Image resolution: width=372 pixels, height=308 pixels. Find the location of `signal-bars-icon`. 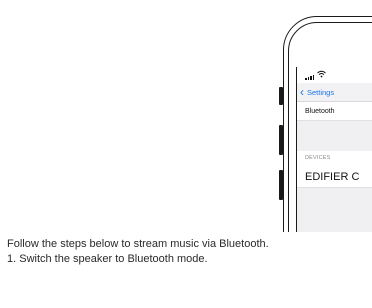

signal-bars-icon is located at coordinates (310, 77).